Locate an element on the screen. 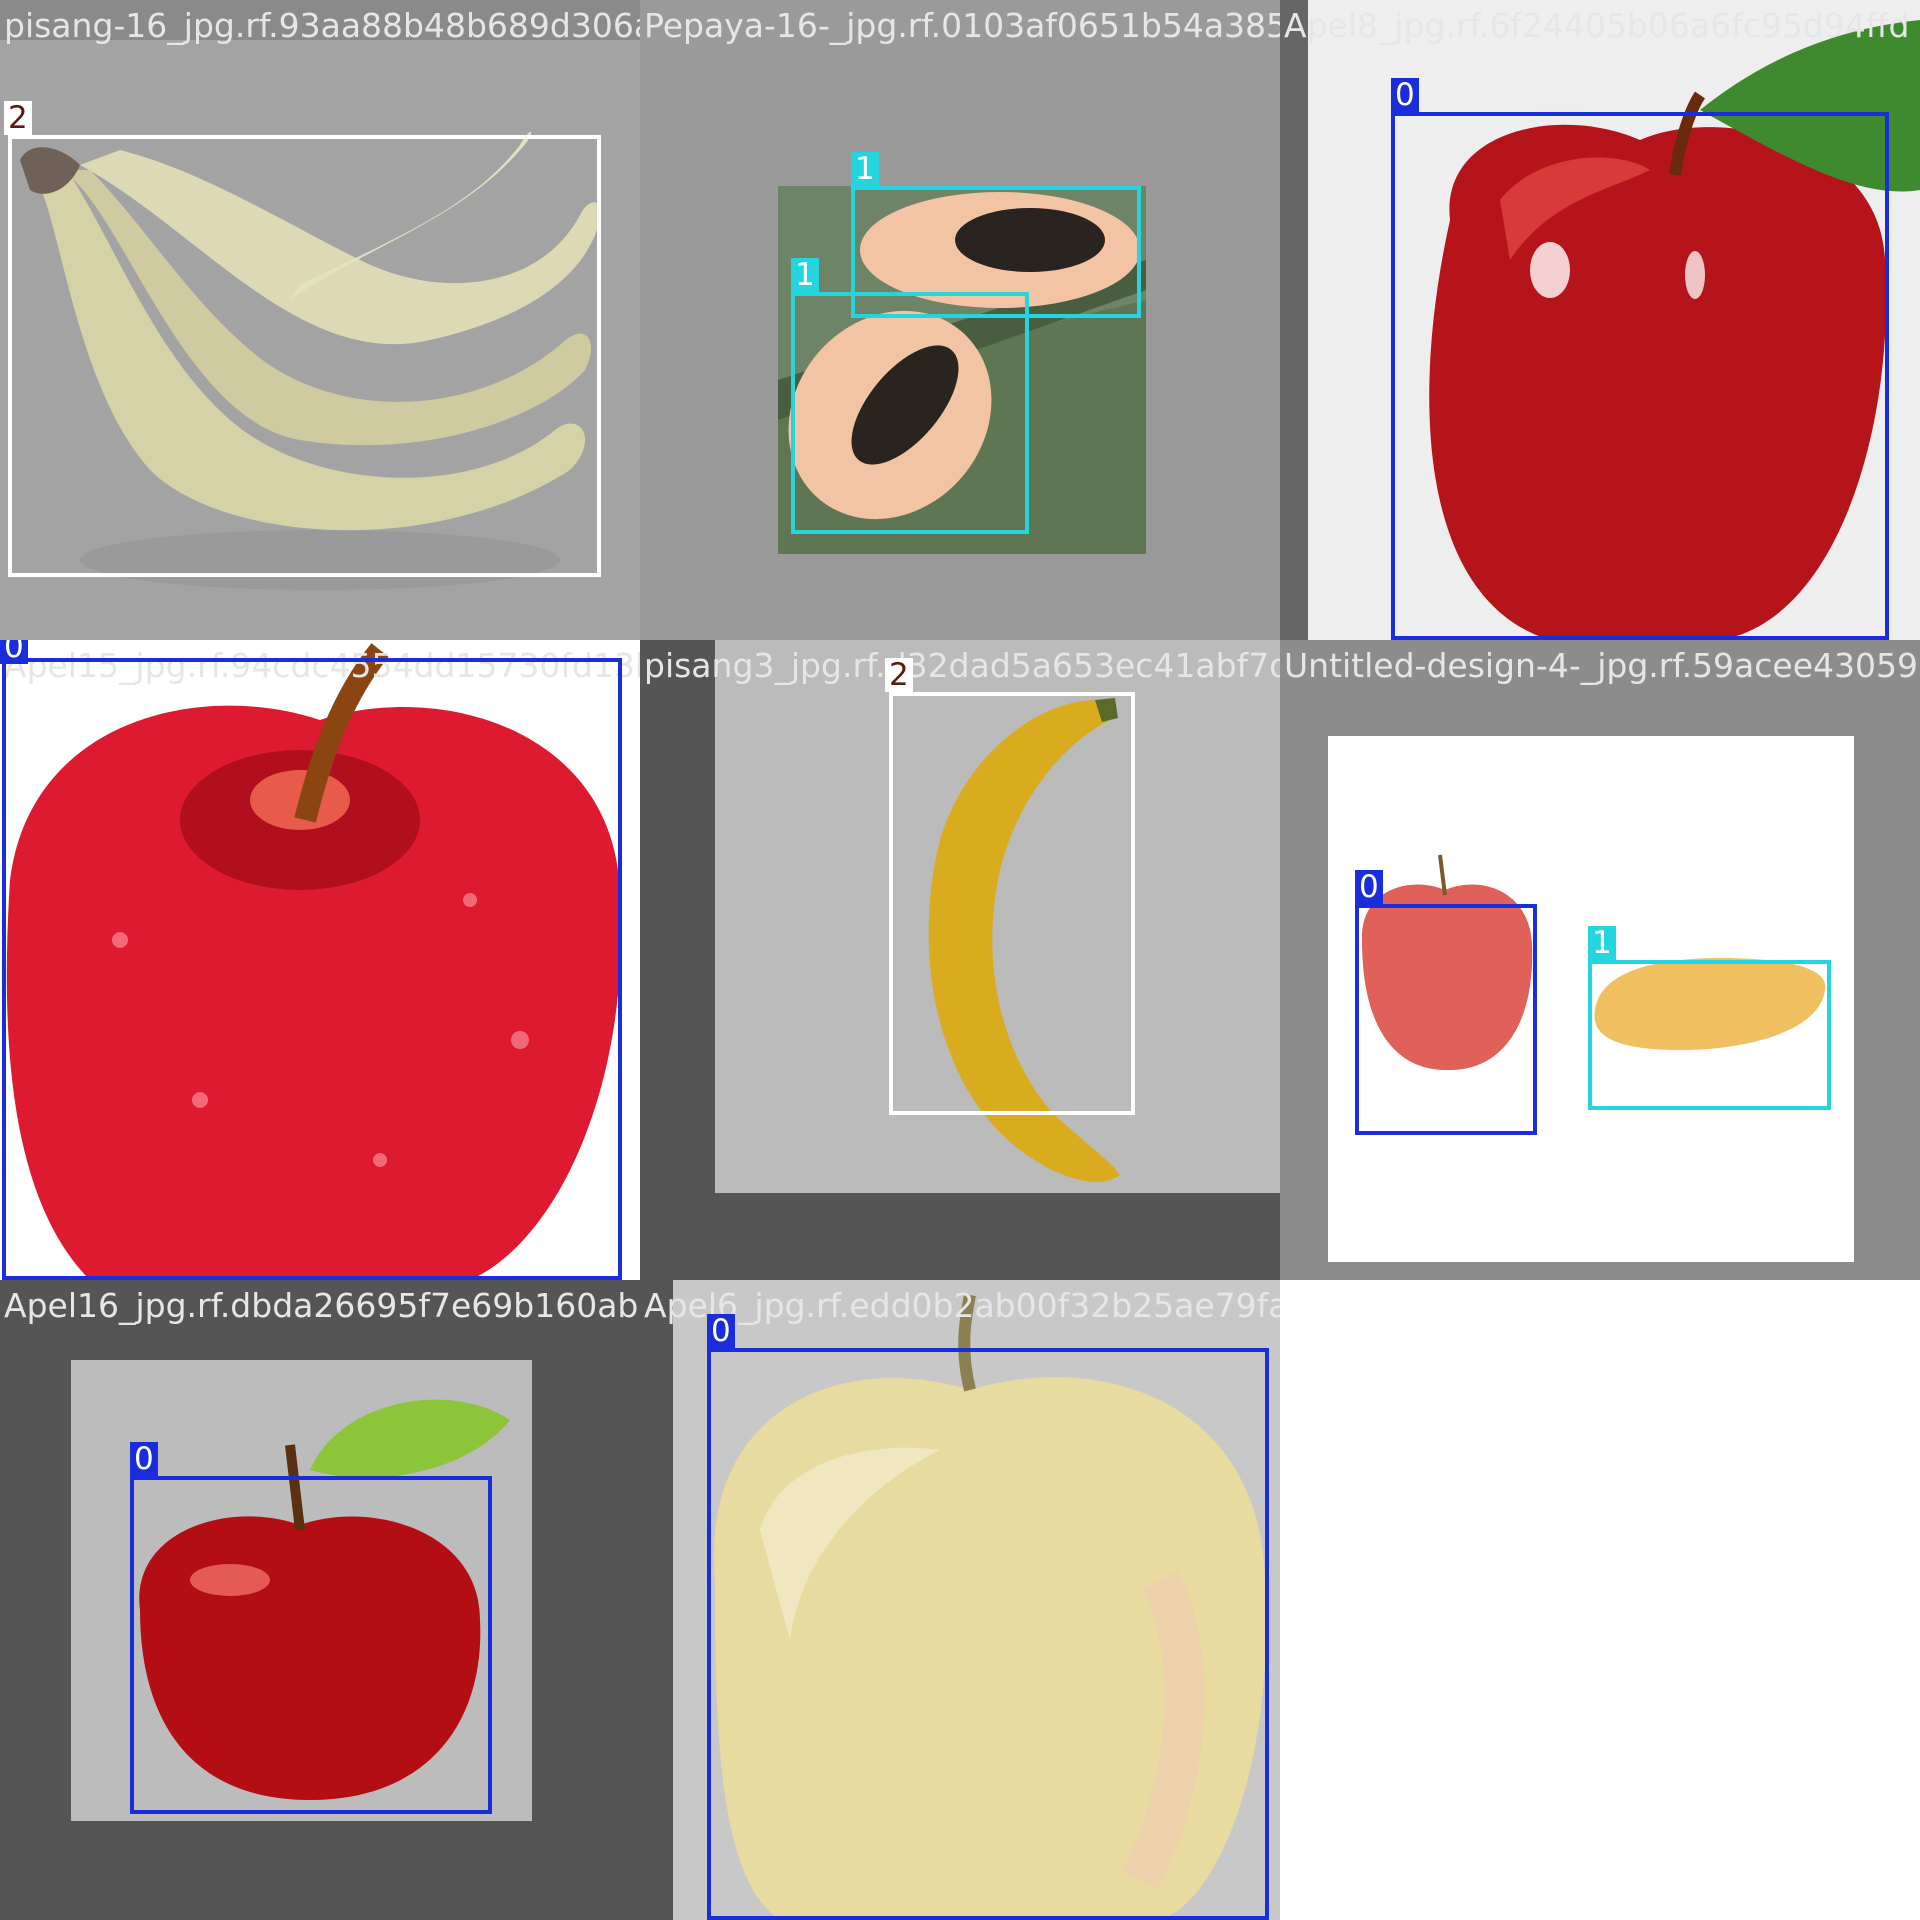 This screenshot has width=1920, height=1920. tile-red-apple-leaf: Apel8_jpg.rf.6f24405b06a6fc95d94ffd 0 is located at coordinates (1600, 320).